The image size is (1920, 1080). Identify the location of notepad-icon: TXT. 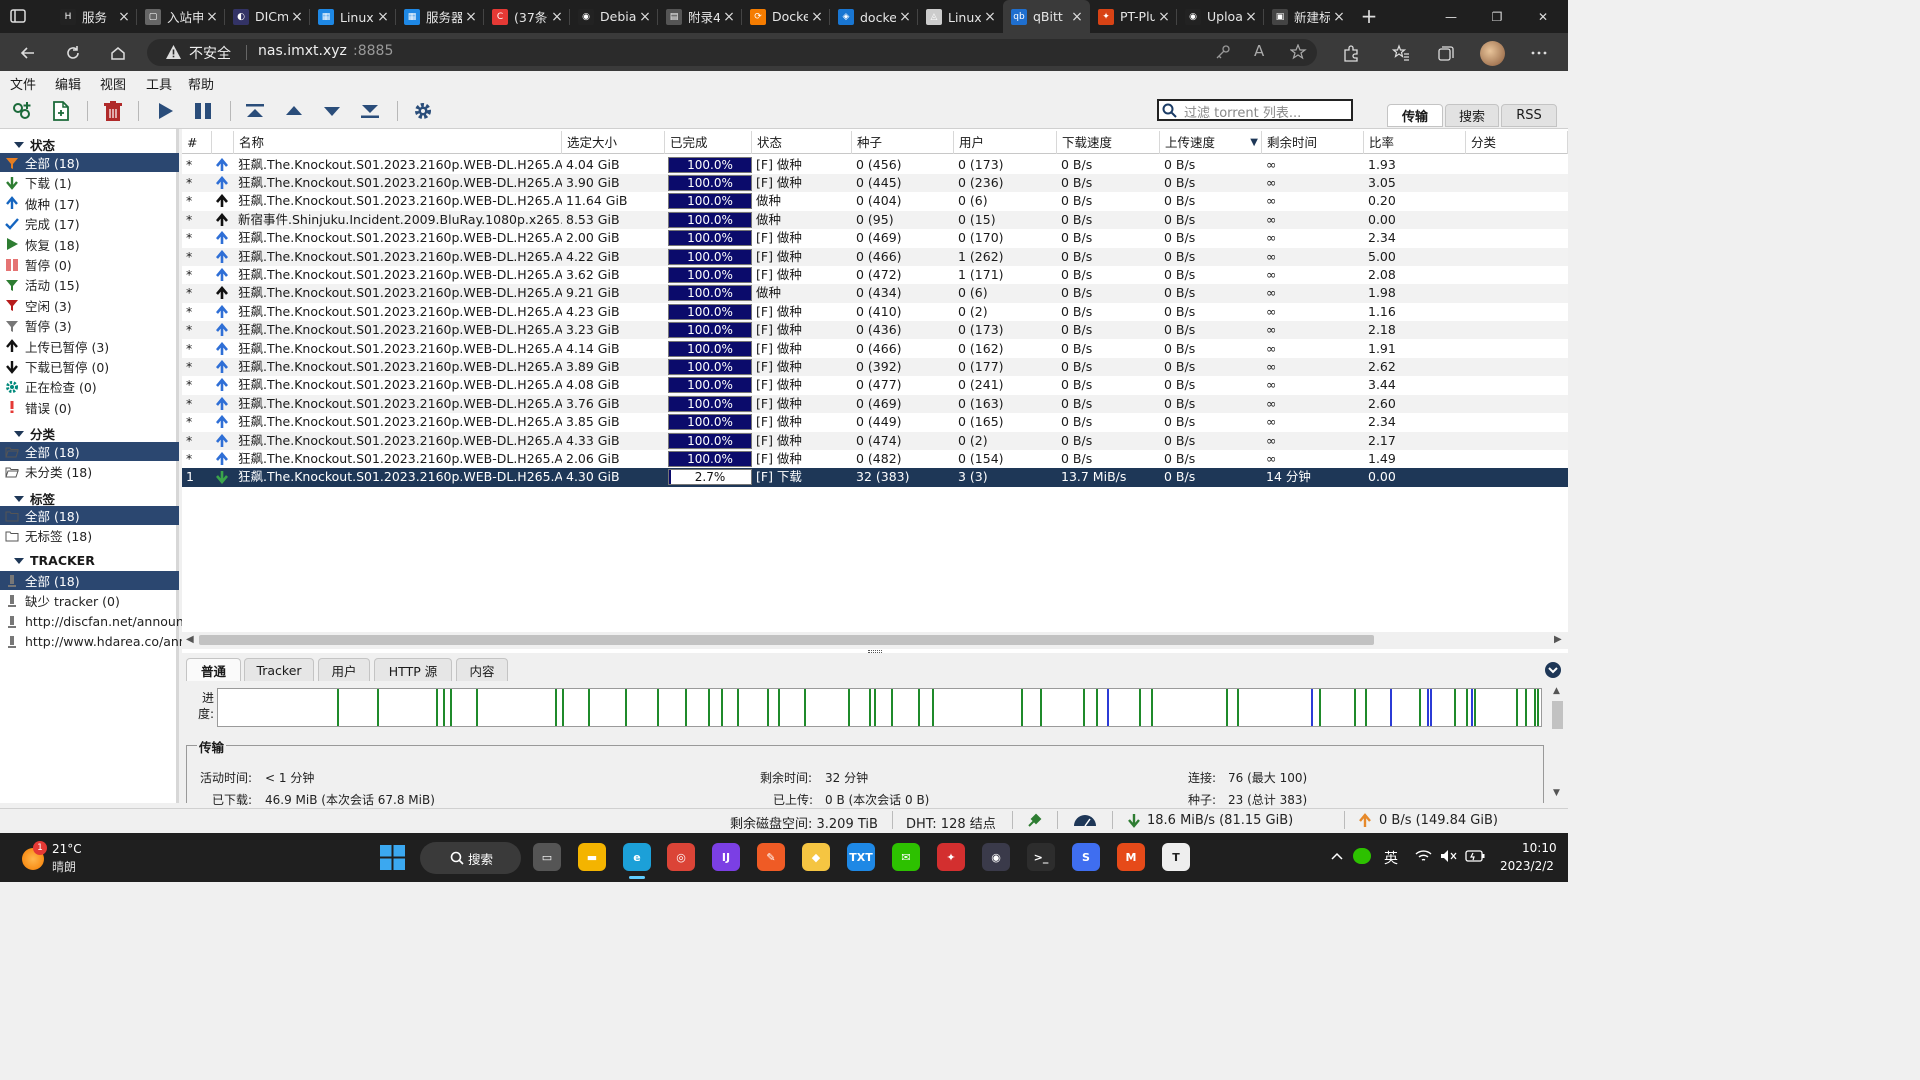
(861, 857).